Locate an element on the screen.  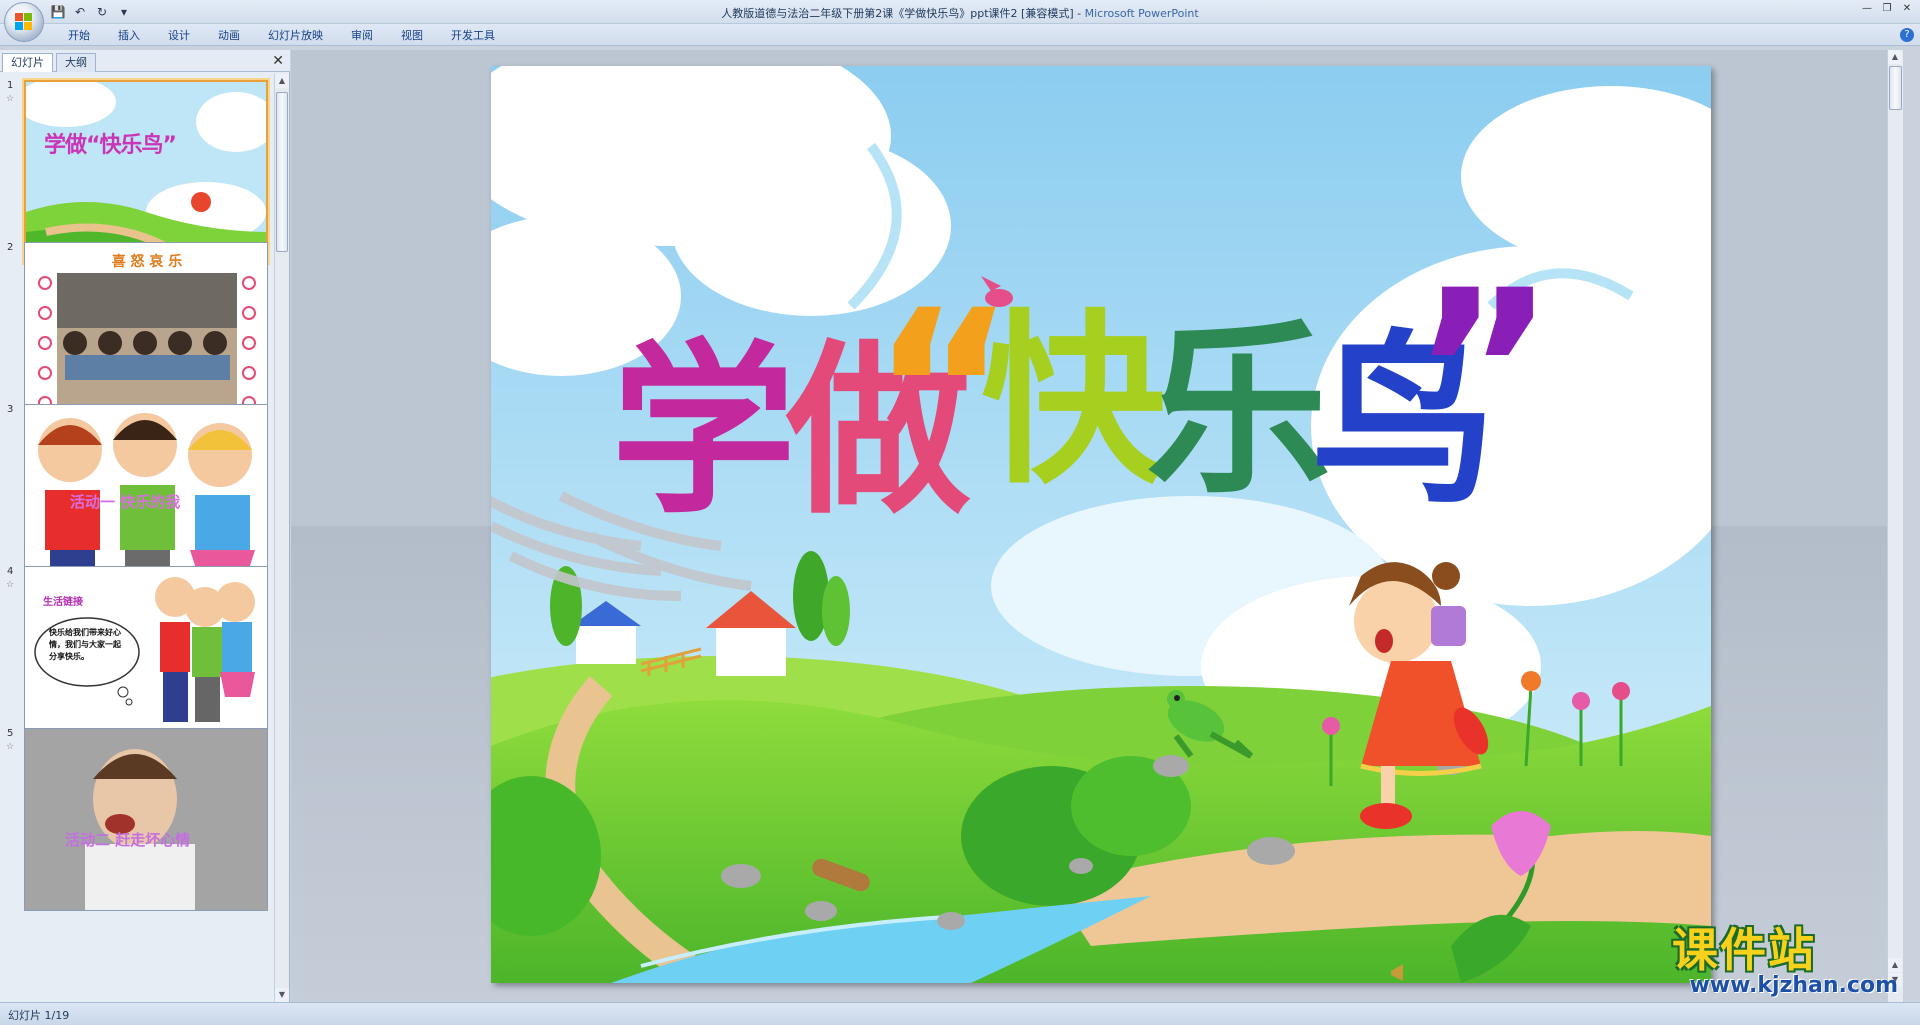
thumbnail-row: 5 ☆ 活动二 赶走坏心情 is located at coordinates (136, 819).